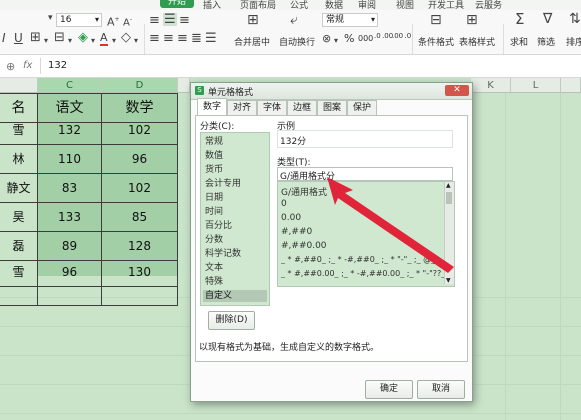 This screenshot has width=581, height=420. I want to click on annotation-arrow, so click(390, 225).